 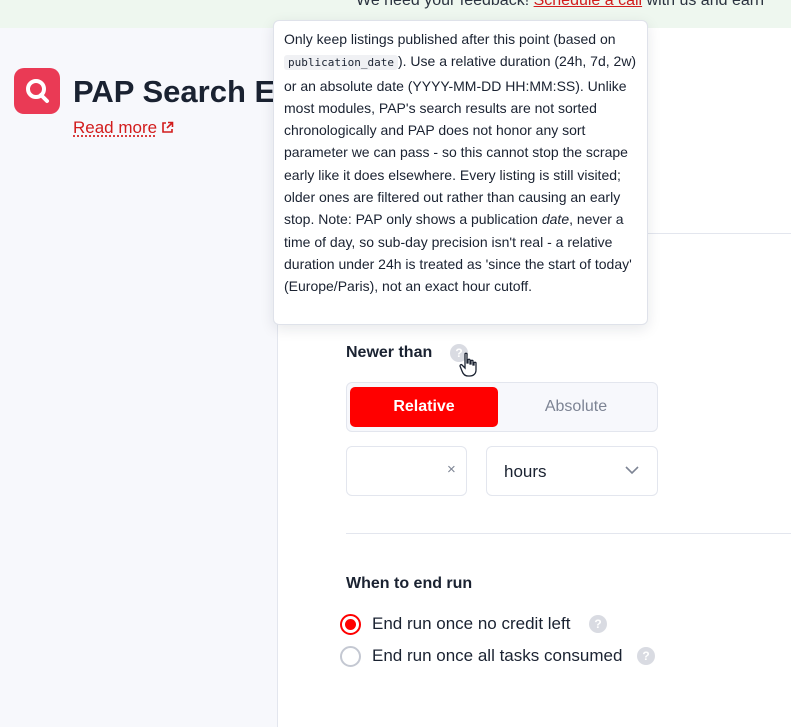 What do you see at coordinates (572, 471) in the screenshot?
I see `duration-unit-select: hours` at bounding box center [572, 471].